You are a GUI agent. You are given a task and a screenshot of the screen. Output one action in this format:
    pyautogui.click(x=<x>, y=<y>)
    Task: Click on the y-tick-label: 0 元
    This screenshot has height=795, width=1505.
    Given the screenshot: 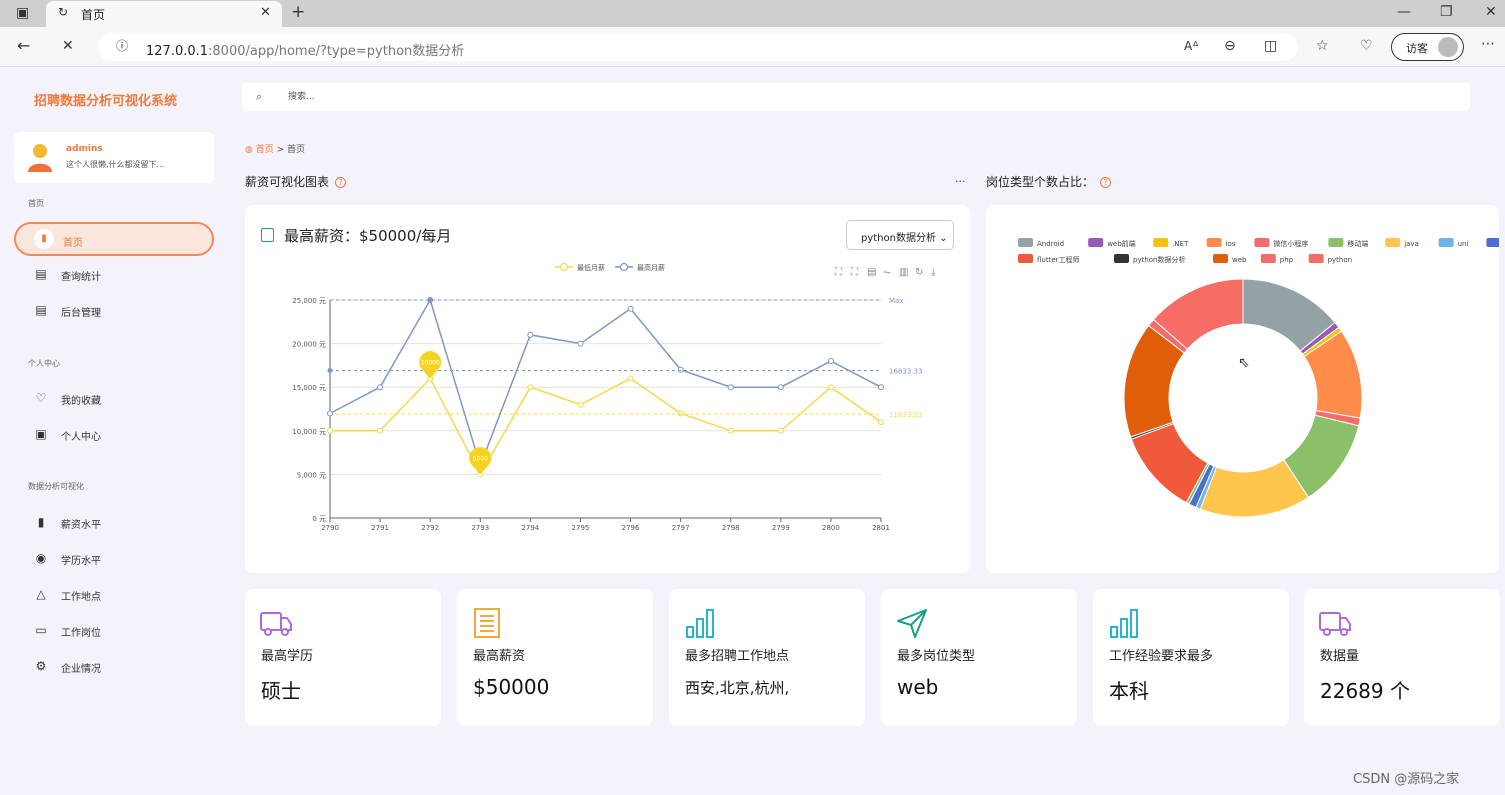 What is the action you would take?
    pyautogui.click(x=319, y=519)
    